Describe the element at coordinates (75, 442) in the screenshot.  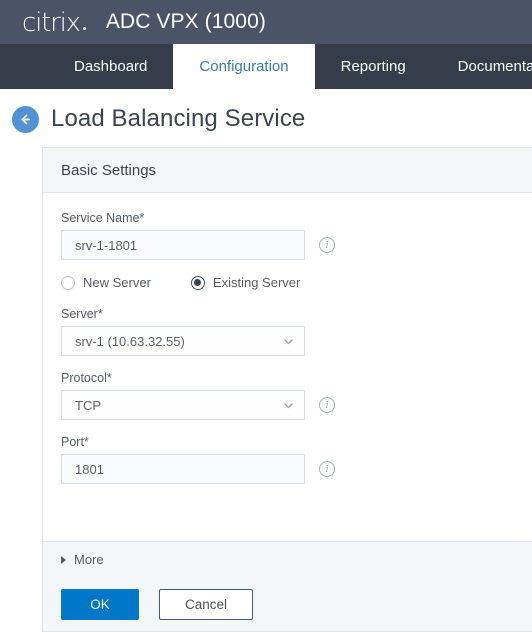
I see `port-label: Port*` at that location.